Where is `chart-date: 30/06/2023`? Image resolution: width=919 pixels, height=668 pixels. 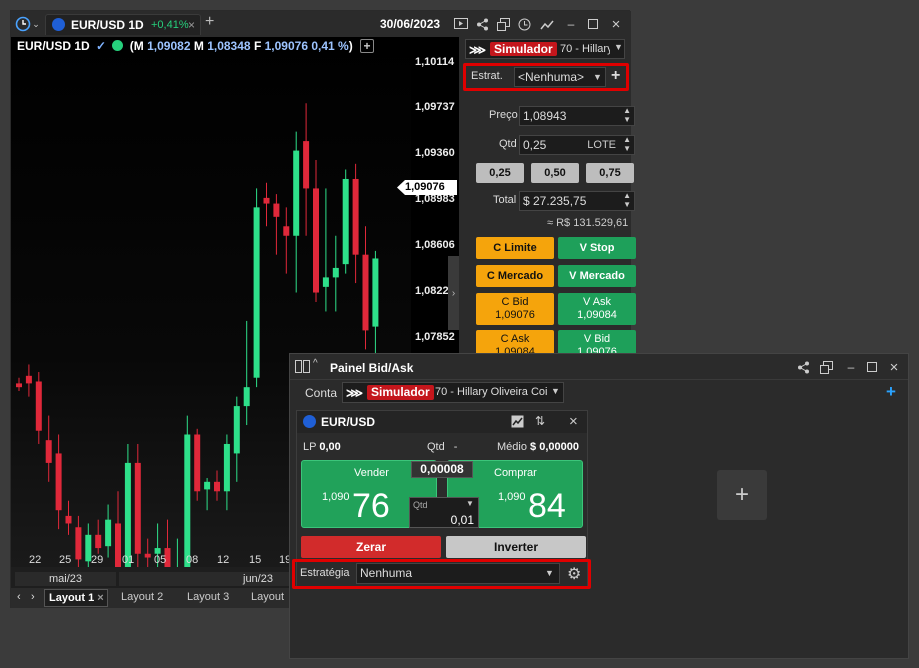 chart-date: 30/06/2023 is located at coordinates (410, 24).